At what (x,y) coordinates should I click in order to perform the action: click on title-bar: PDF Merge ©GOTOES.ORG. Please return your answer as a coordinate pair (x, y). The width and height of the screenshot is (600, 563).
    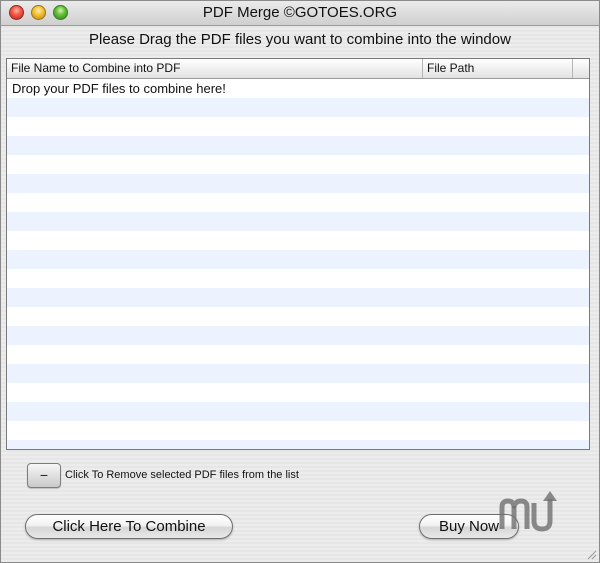
    Looking at the image, I should click on (300, 13).